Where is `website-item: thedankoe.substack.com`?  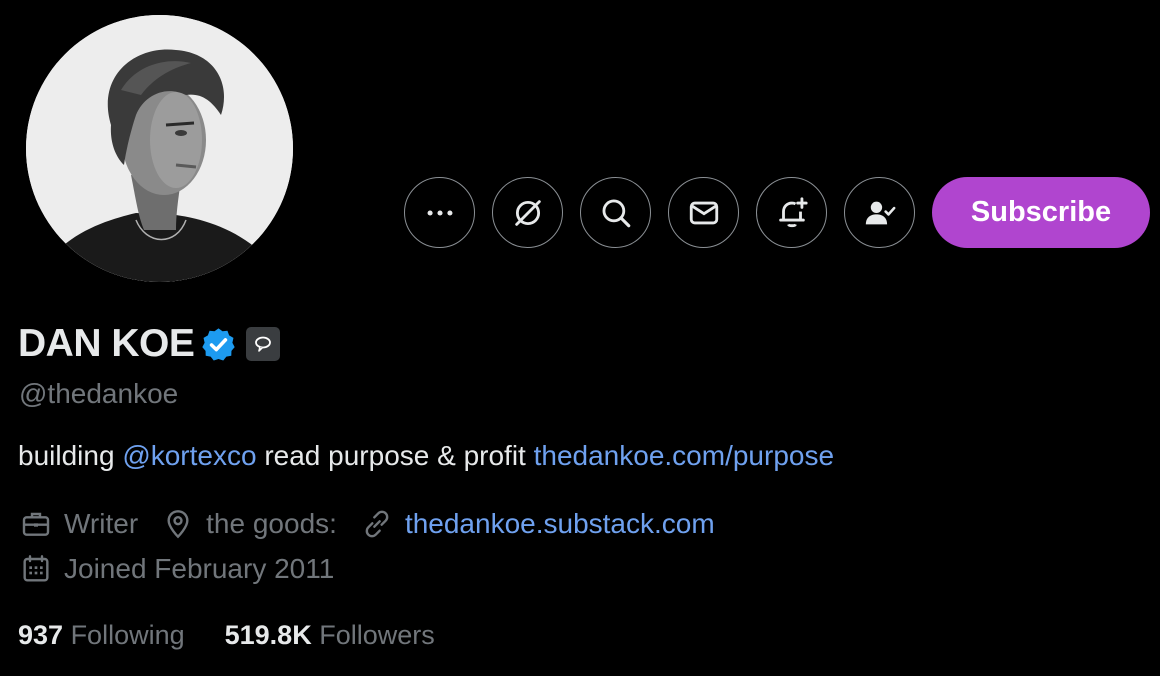 website-item: thedankoe.substack.com is located at coordinates (538, 524).